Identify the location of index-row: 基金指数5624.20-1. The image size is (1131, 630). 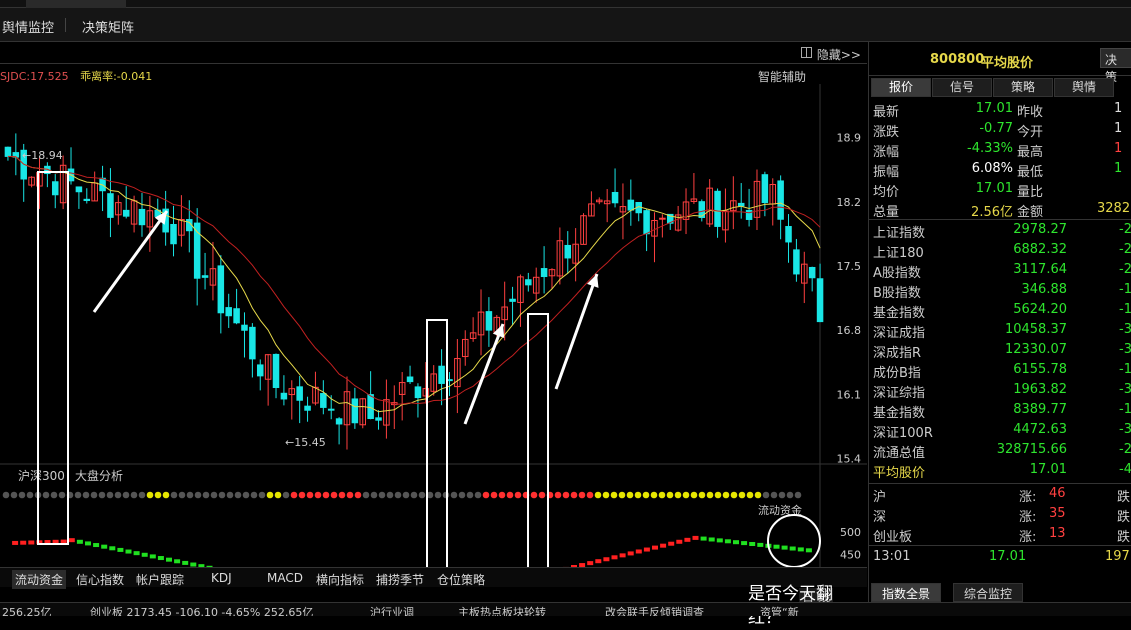
(1000, 310).